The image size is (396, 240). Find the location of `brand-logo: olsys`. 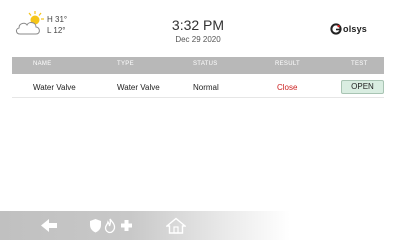

brand-logo: olsys is located at coordinates (358, 30).